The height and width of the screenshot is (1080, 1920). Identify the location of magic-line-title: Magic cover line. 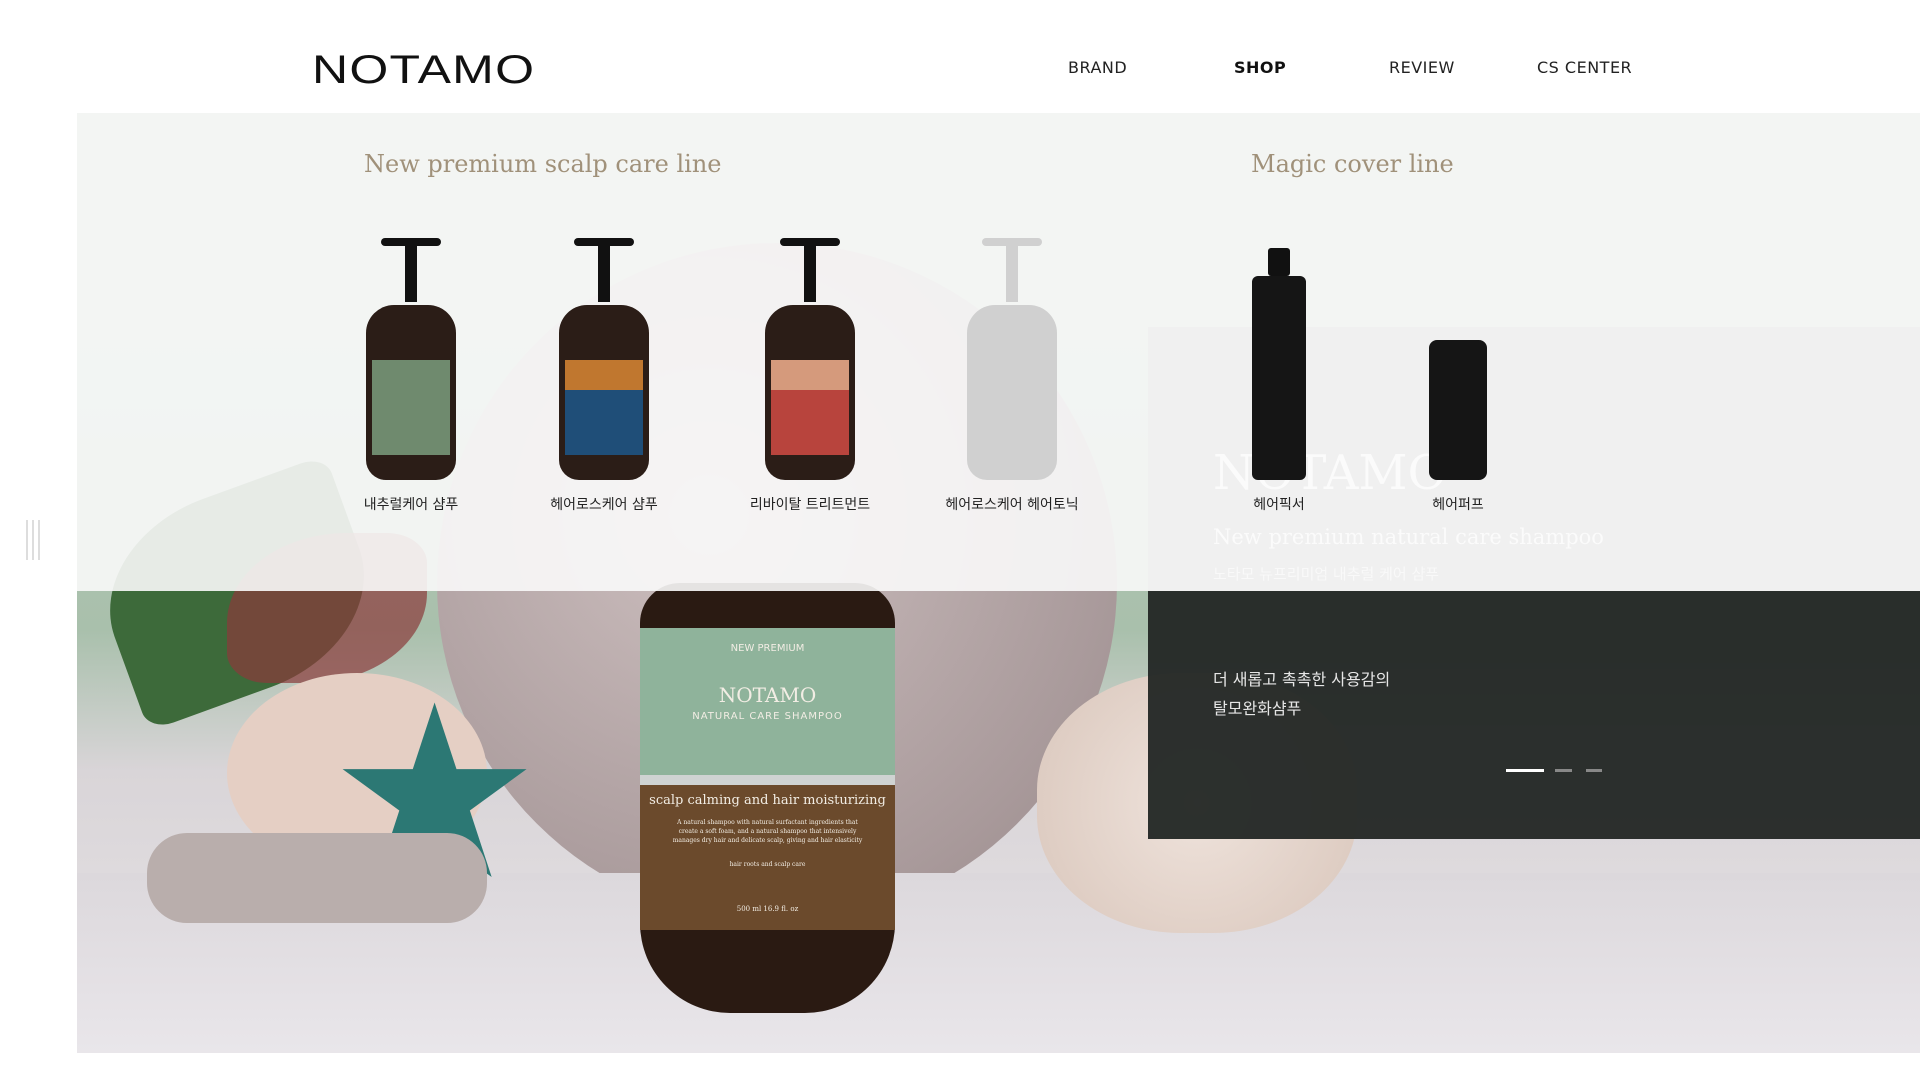
(1352, 164).